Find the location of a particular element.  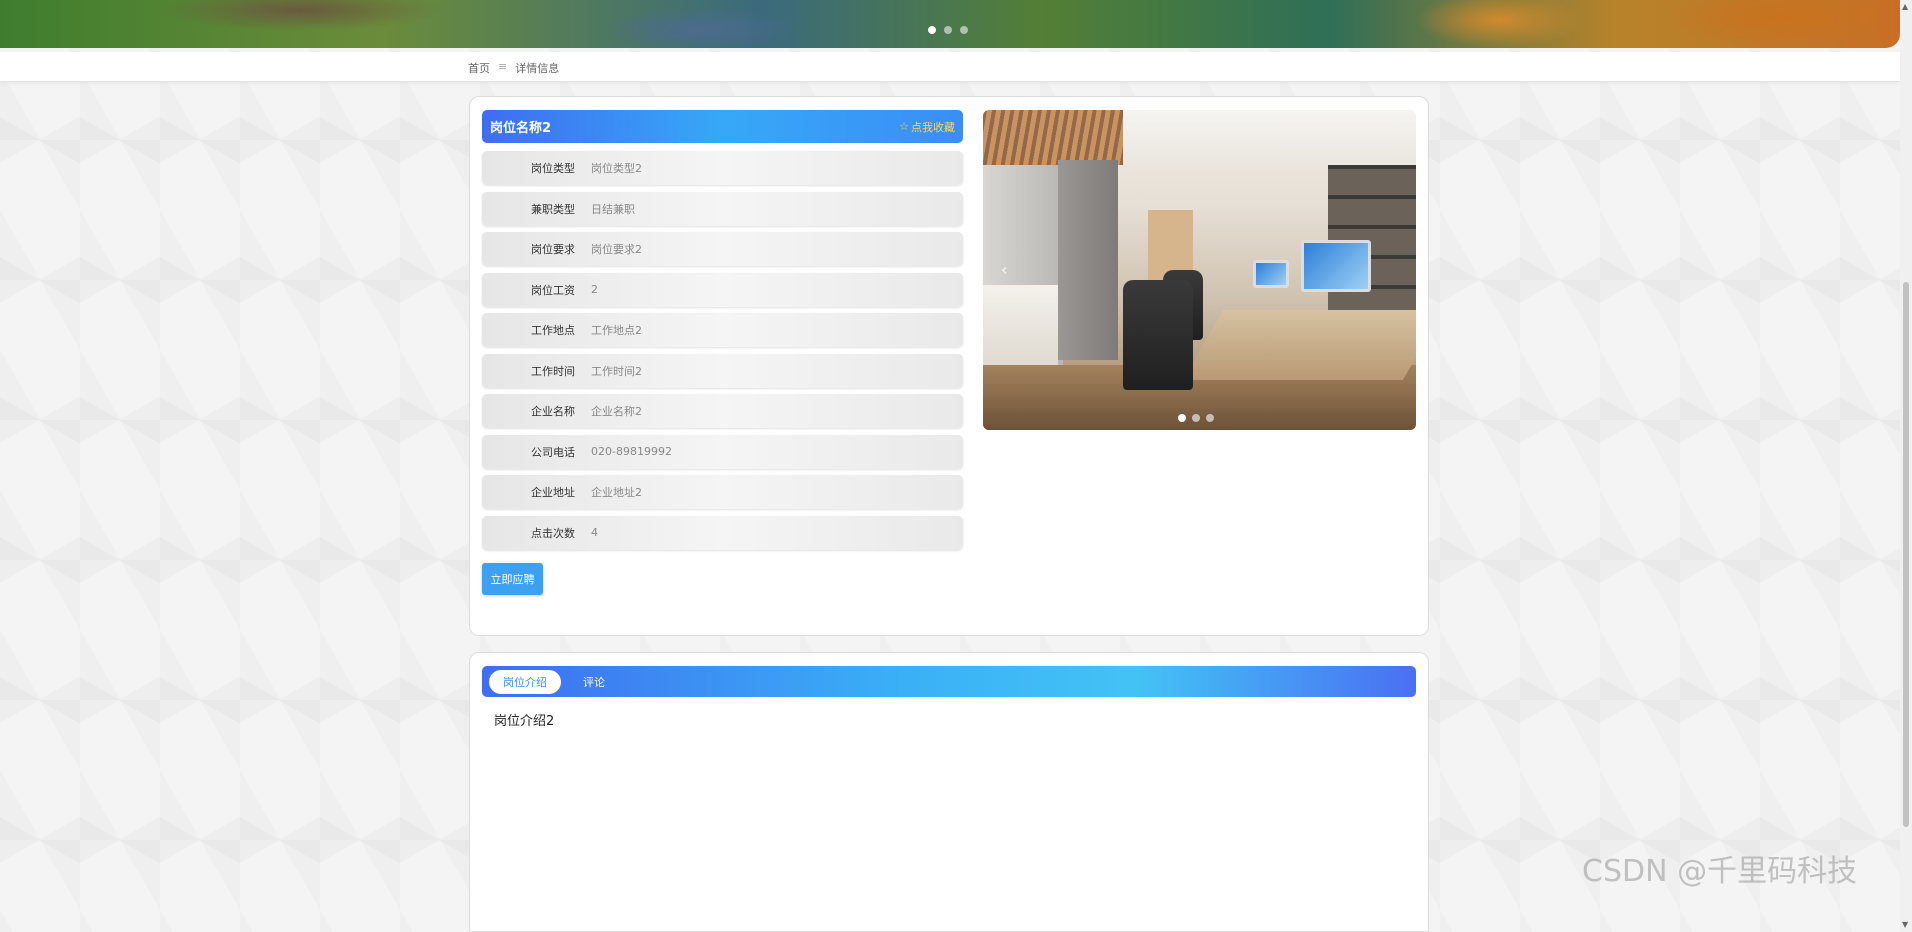

scroll-down-icon: ▼ is located at coordinates (1905, 924).